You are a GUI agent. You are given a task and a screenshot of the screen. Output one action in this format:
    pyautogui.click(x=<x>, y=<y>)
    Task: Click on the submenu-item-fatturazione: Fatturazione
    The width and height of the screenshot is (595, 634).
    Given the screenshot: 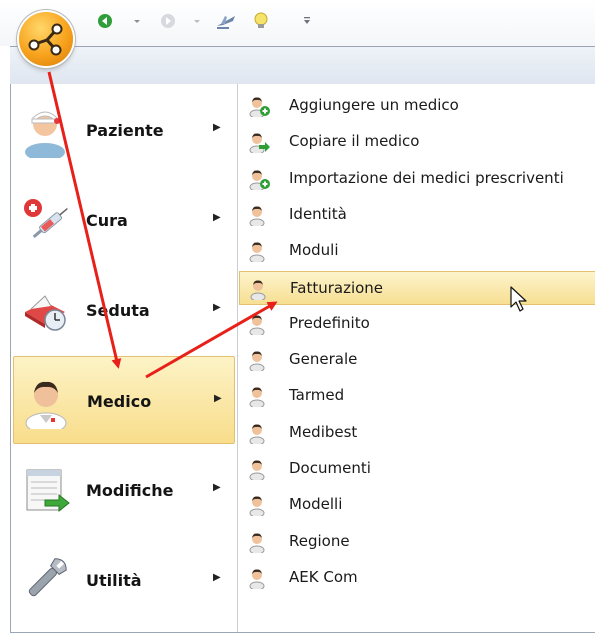 What is the action you would take?
    pyautogui.click(x=417, y=288)
    